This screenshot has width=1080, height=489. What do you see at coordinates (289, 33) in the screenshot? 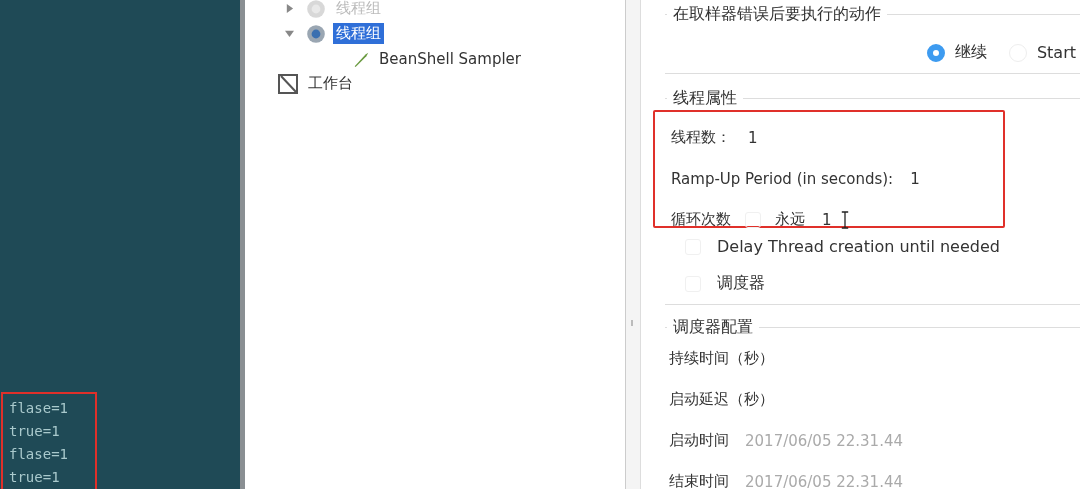
I see `expand-toggle-icon` at bounding box center [289, 33].